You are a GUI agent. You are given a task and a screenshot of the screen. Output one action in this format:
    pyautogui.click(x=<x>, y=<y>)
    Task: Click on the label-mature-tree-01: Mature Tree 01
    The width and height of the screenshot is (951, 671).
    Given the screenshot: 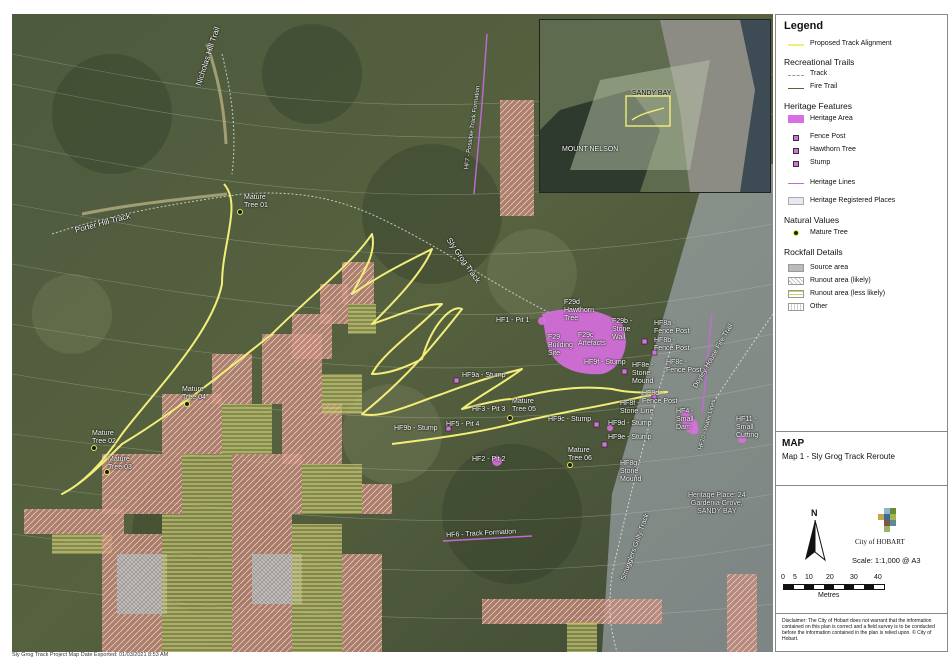 What is the action you would take?
    pyautogui.click(x=256, y=201)
    